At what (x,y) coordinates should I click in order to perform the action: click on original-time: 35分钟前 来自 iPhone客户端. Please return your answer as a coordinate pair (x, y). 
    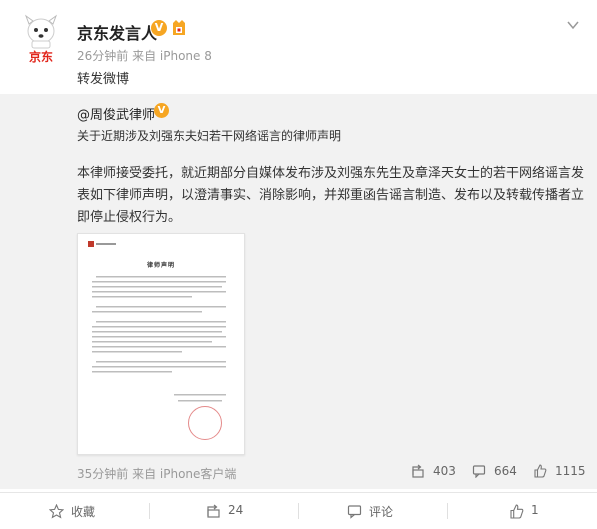
    Looking at the image, I should click on (157, 474).